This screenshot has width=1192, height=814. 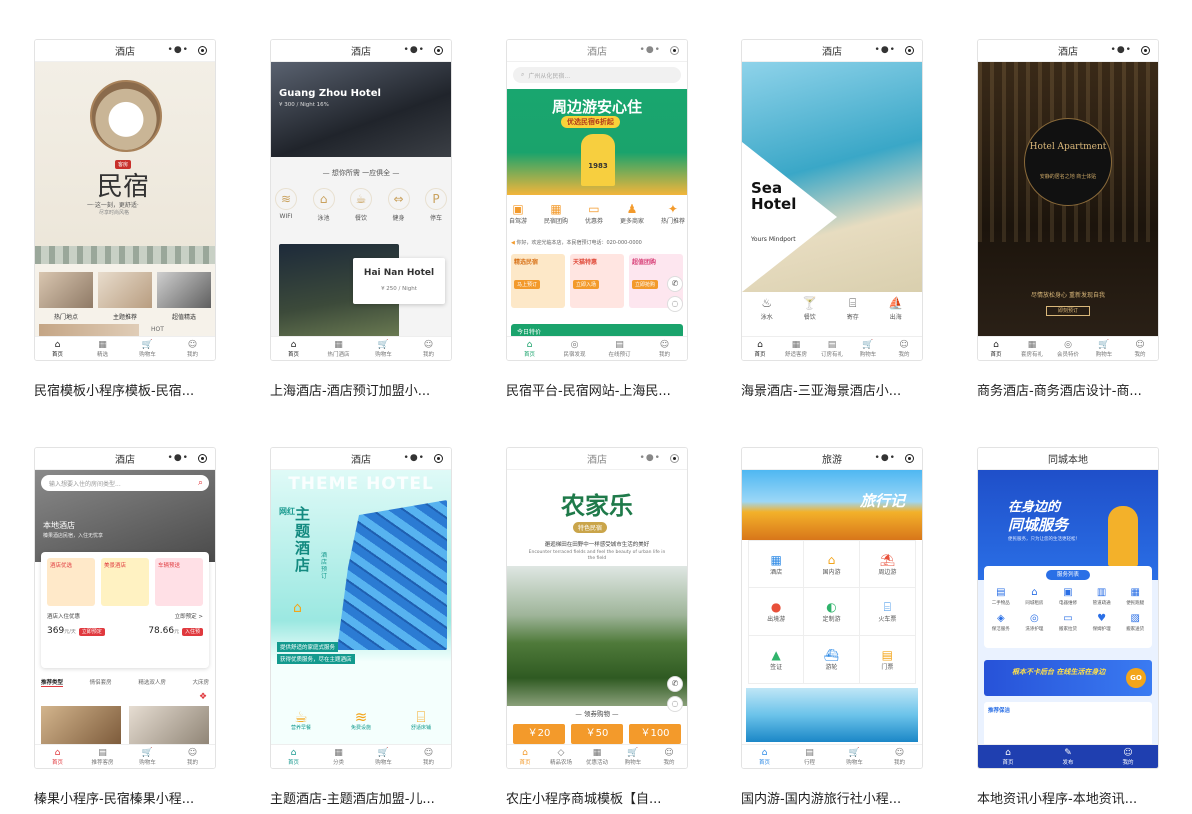 What do you see at coordinates (574, 348) in the screenshot?
I see `tab-item: ◎ 民宿发现` at bounding box center [574, 348].